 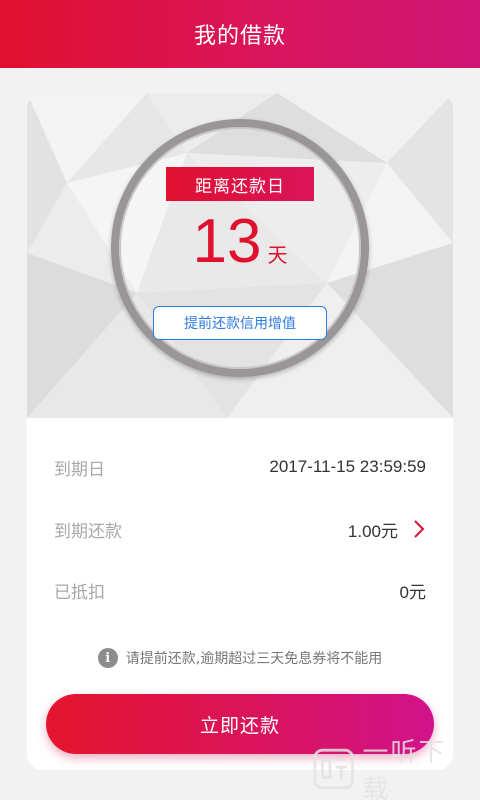 What do you see at coordinates (333, 769) in the screenshot?
I see `watermark-logo-icon` at bounding box center [333, 769].